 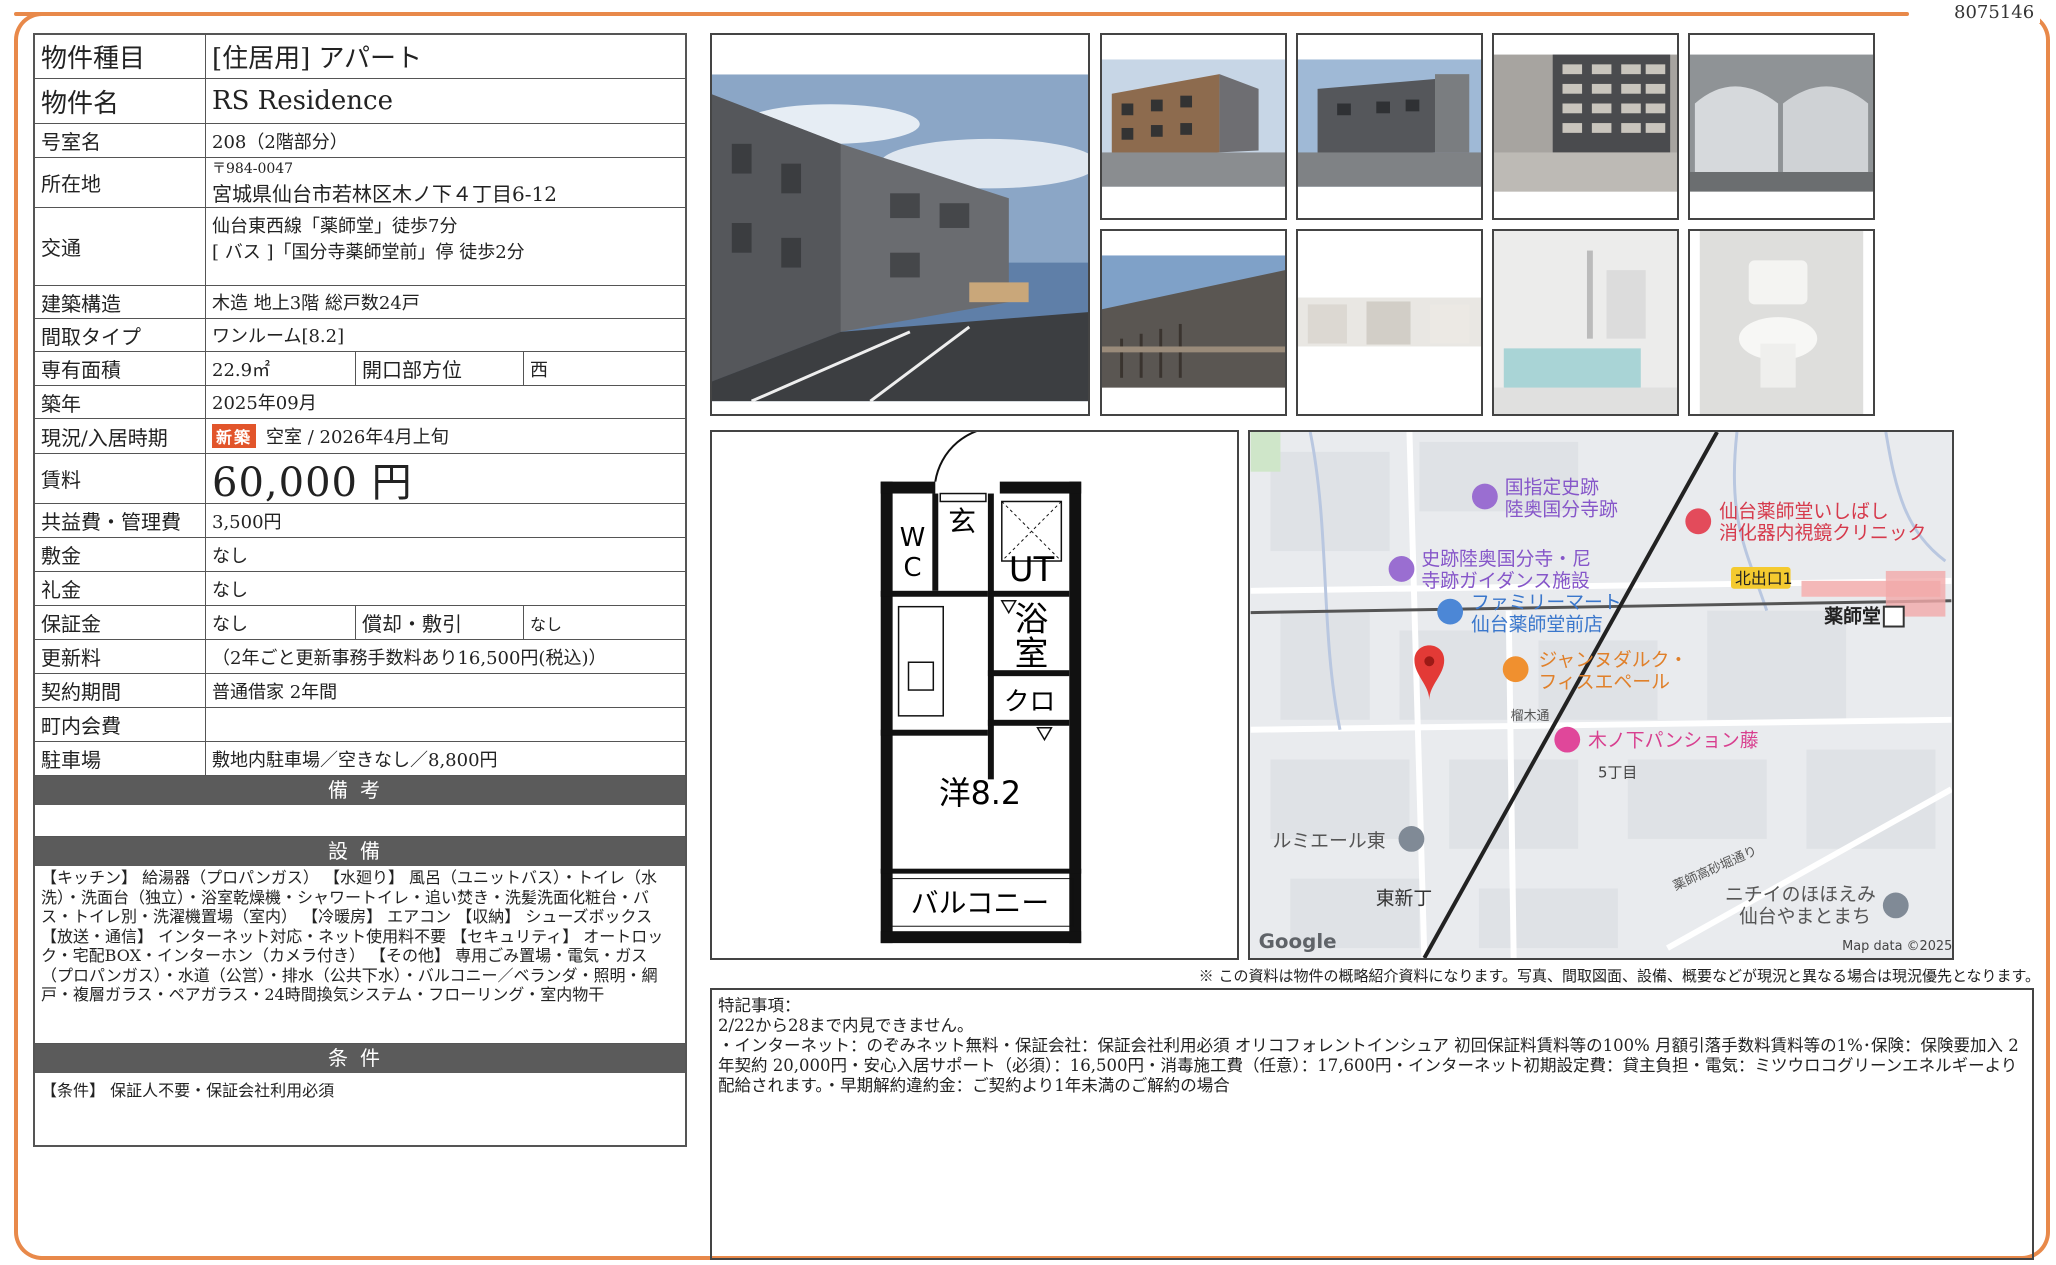 I want to click on map-poi-1b: 陸奥国分寺跡, so click(x=1561, y=509).